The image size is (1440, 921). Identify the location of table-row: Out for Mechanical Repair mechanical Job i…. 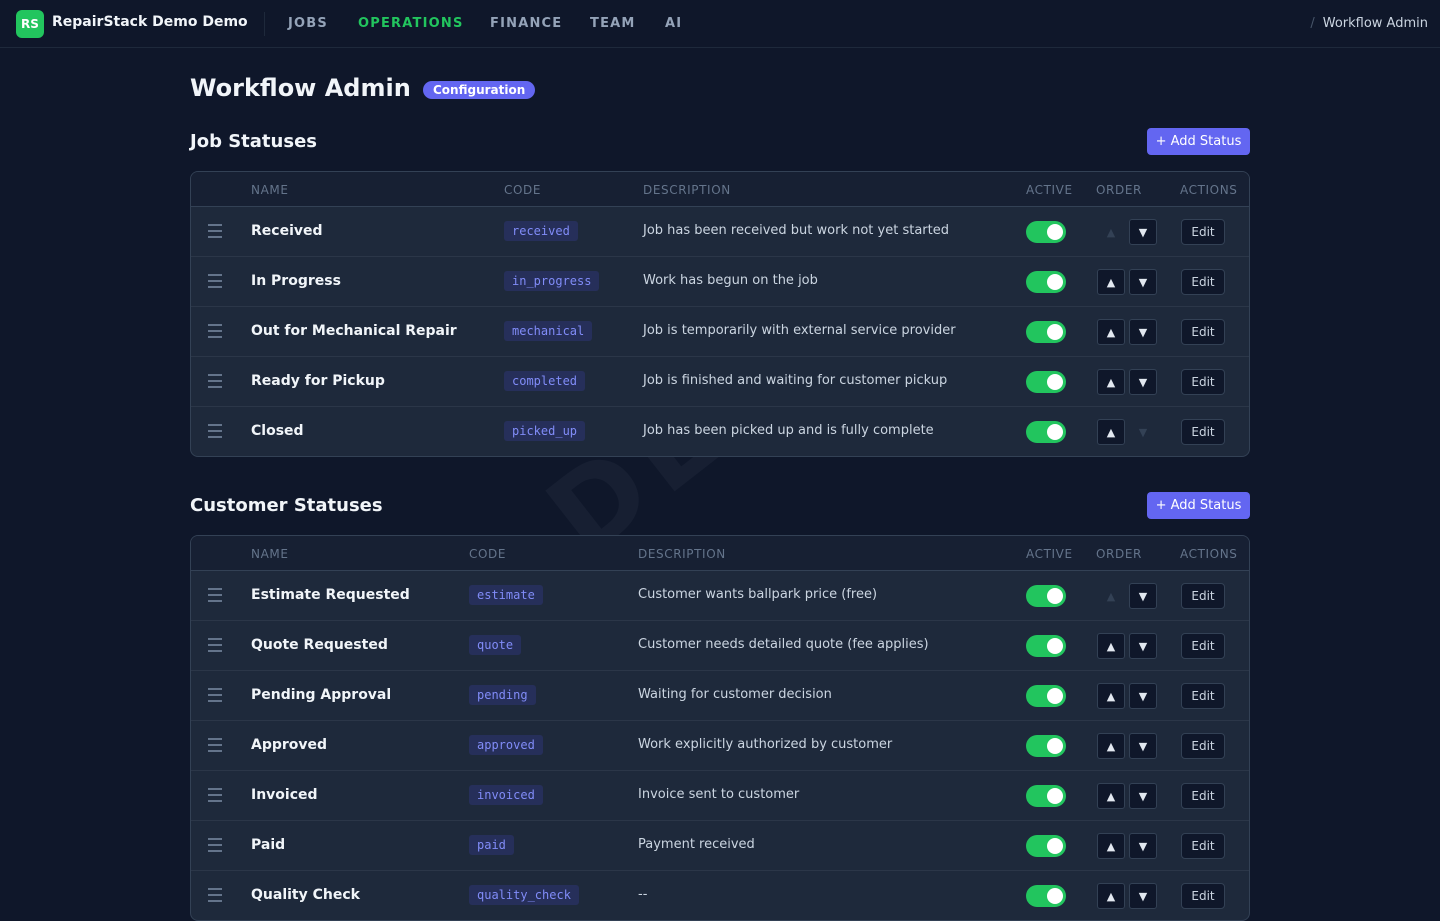
(720, 332).